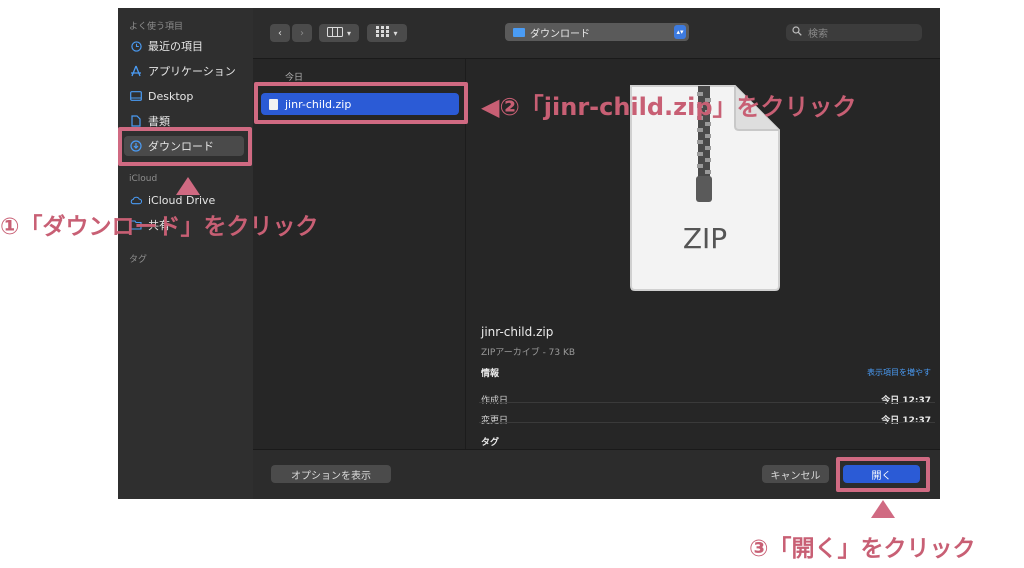 This screenshot has width=1024, height=568. Describe the element at coordinates (334, 33) in the screenshot. I see `columns-view-icon` at that location.